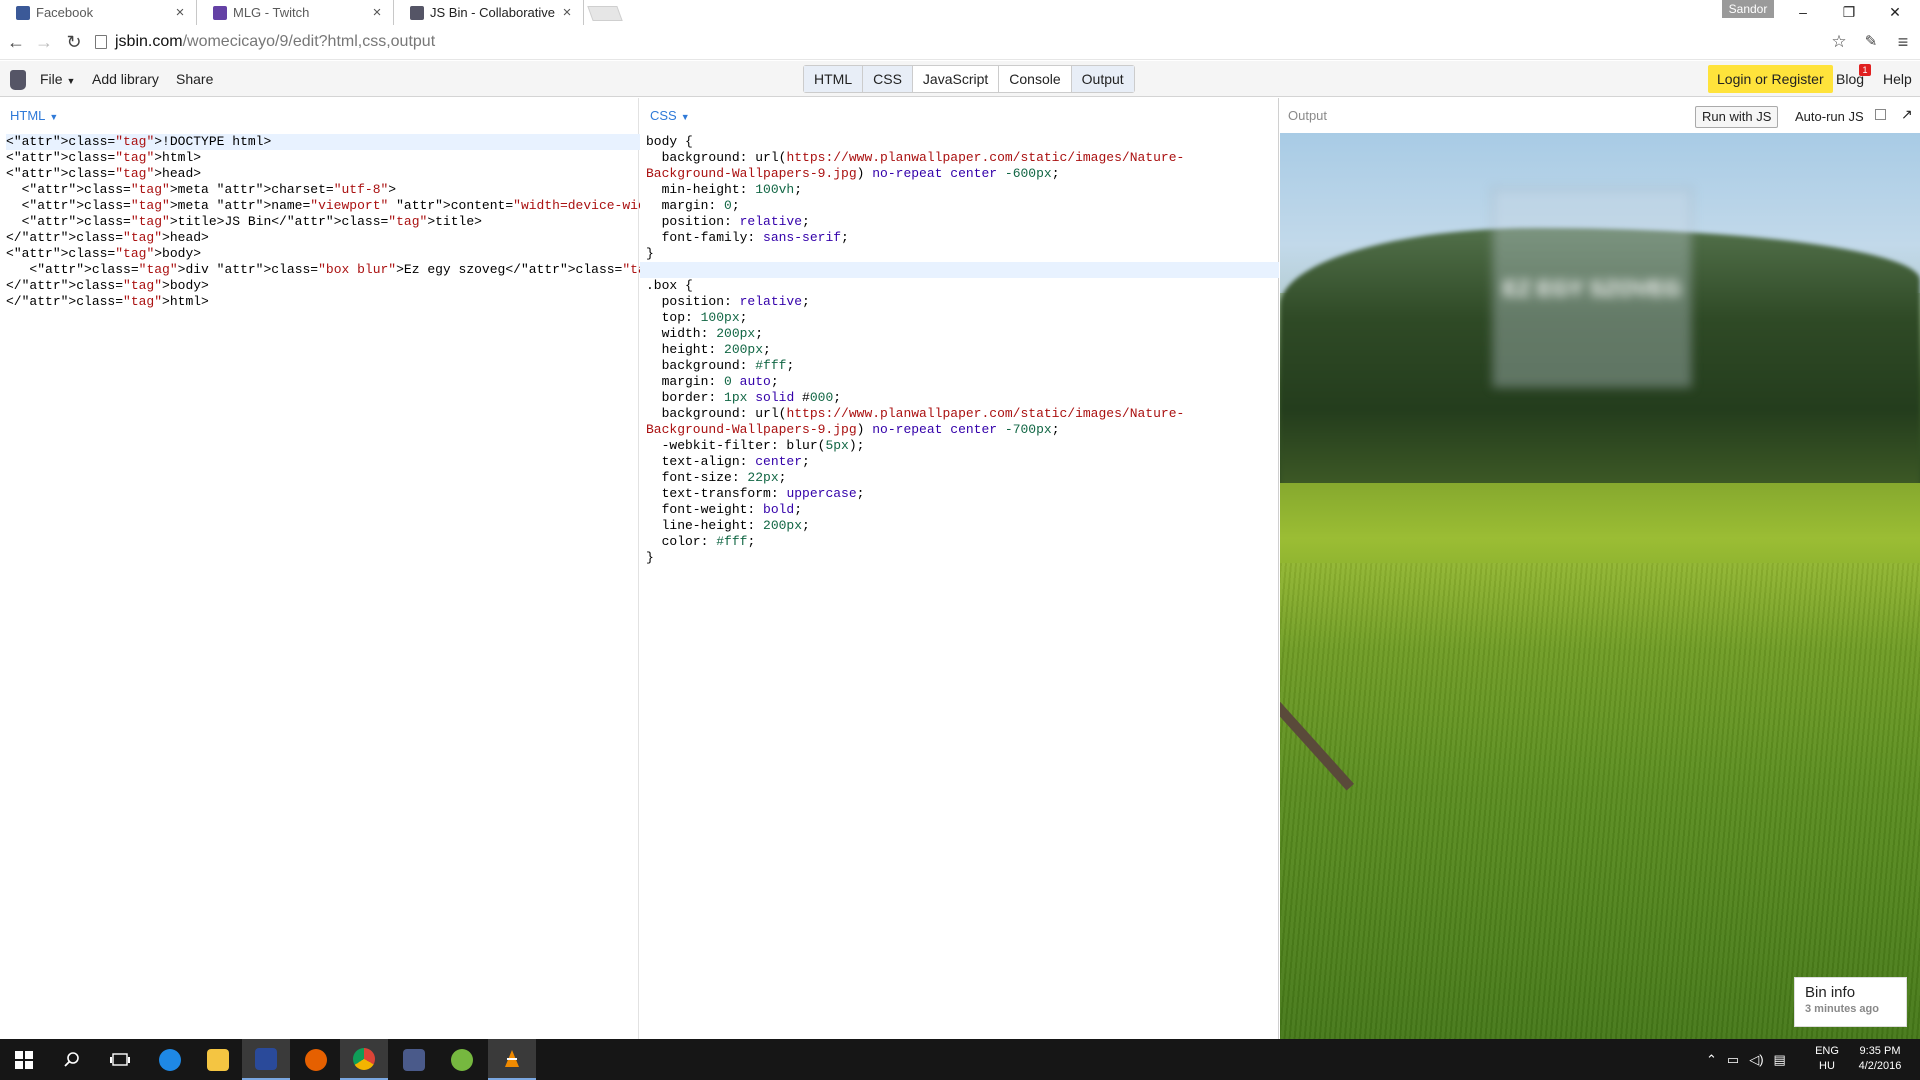 The width and height of the screenshot is (1920, 1080). I want to click on code-line: </"attr">class="tag">head>, so click(107, 237).